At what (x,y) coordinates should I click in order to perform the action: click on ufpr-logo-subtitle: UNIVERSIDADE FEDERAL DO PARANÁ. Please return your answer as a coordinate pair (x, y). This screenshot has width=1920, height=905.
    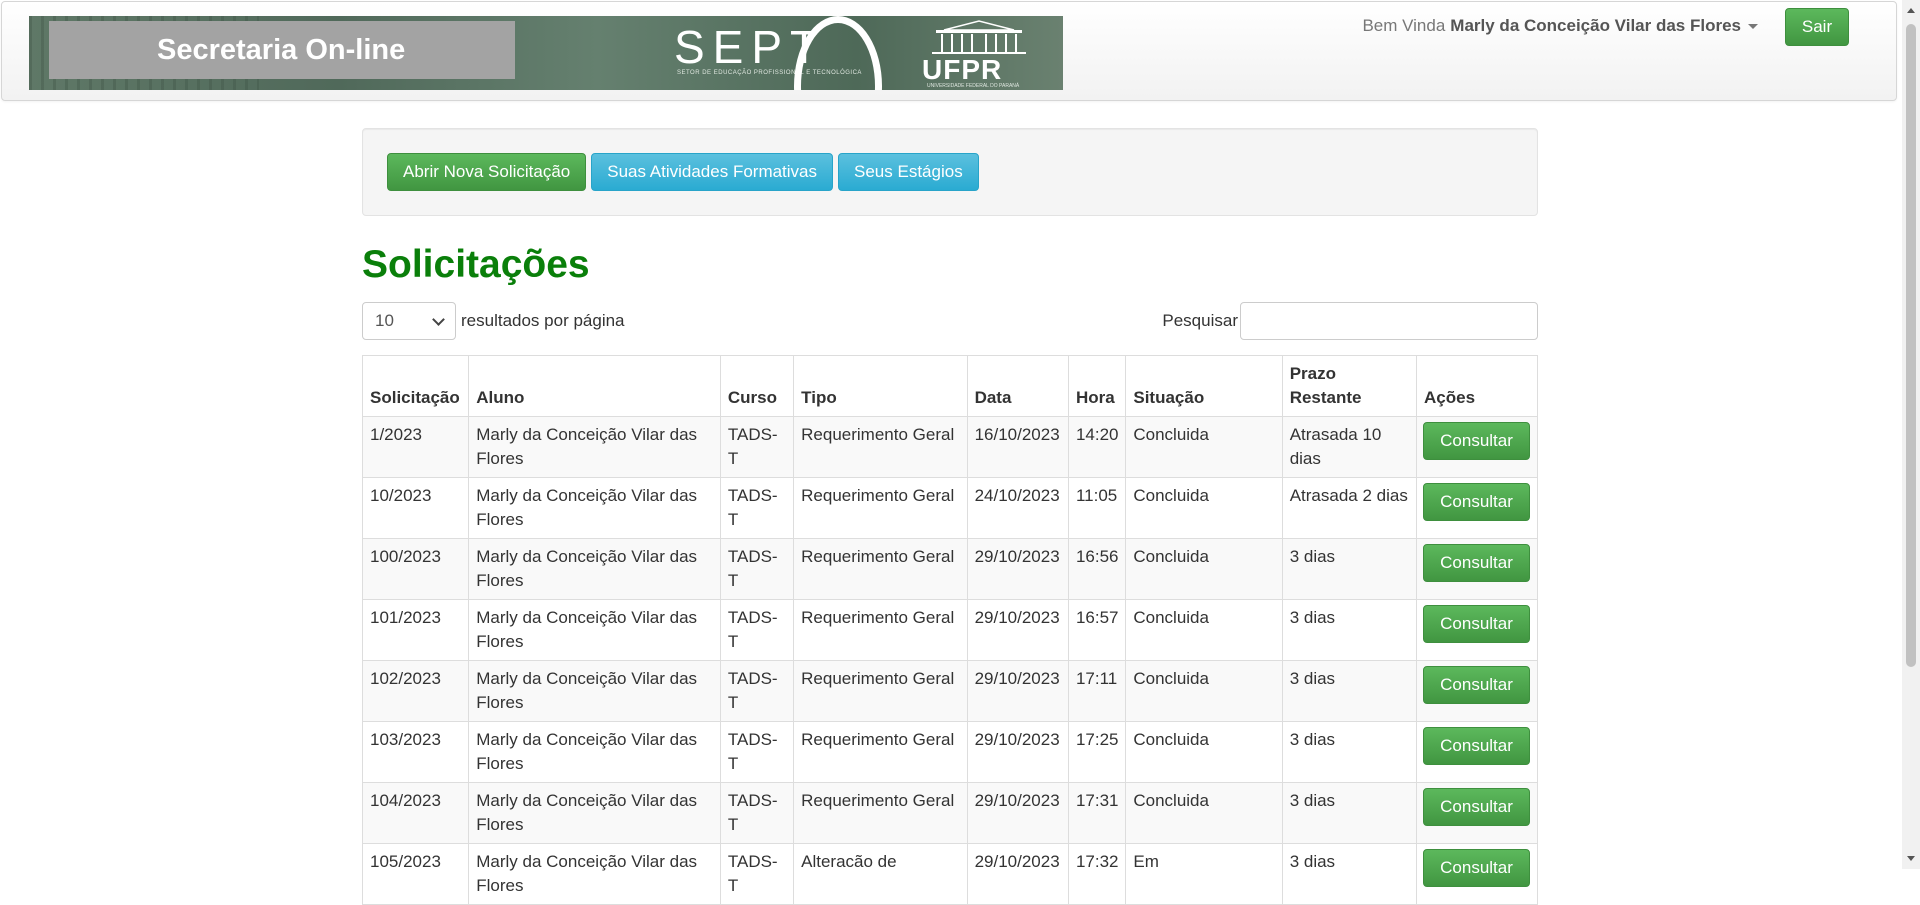
    Looking at the image, I should click on (973, 86).